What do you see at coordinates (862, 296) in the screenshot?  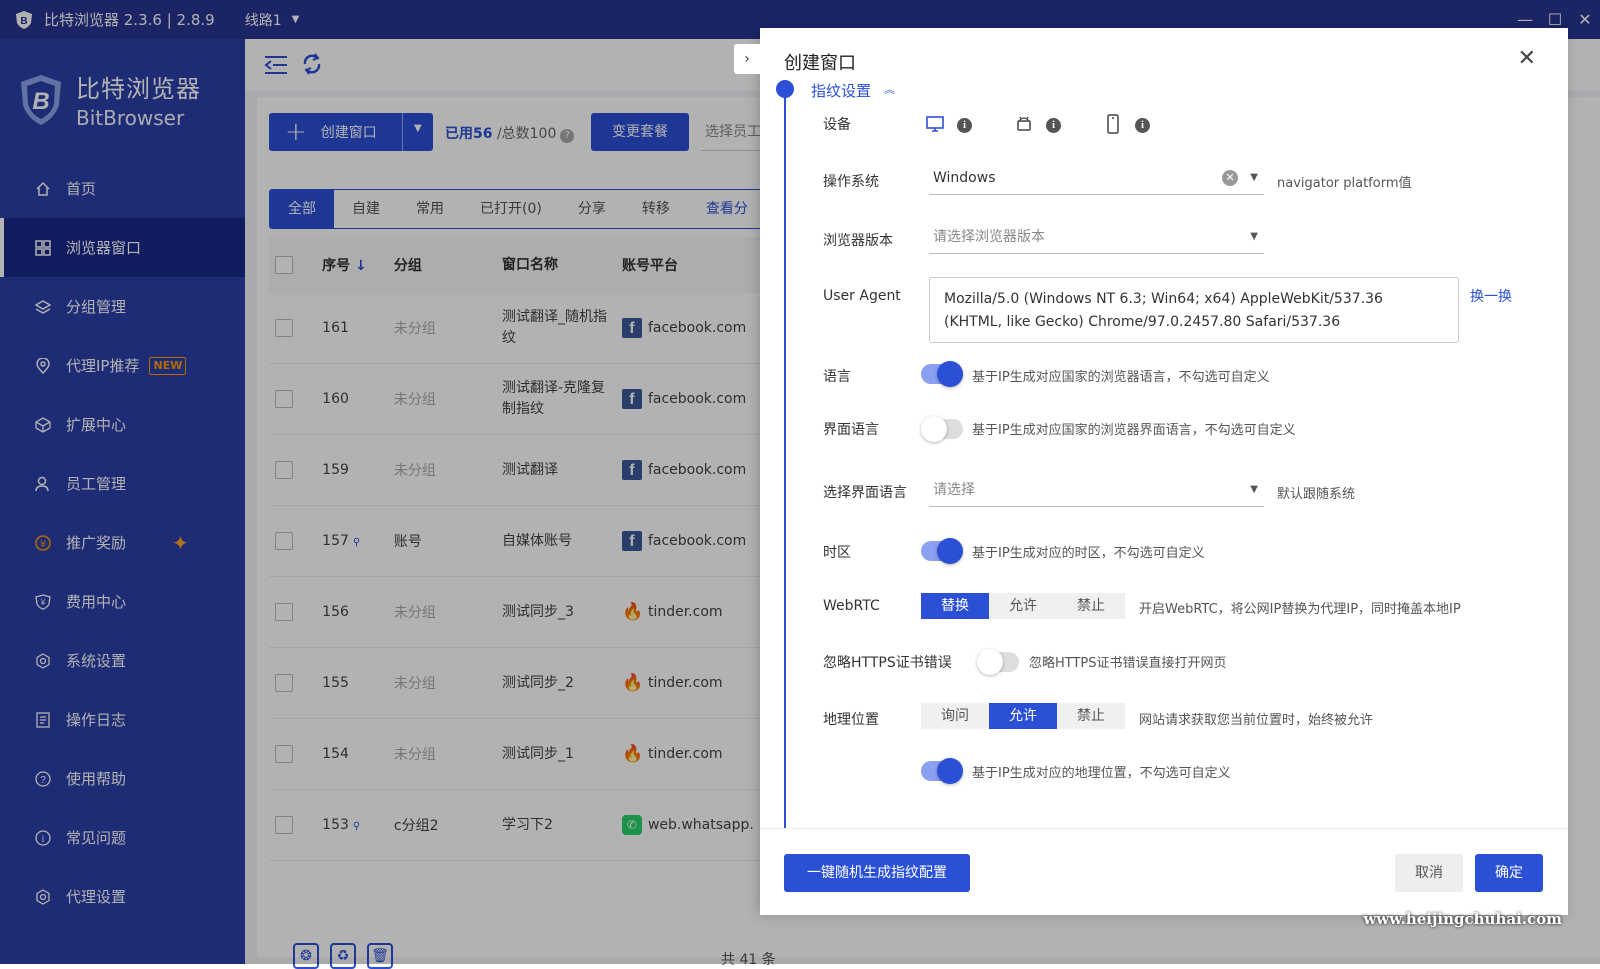 I see `user-agent-label: User Agent` at bounding box center [862, 296].